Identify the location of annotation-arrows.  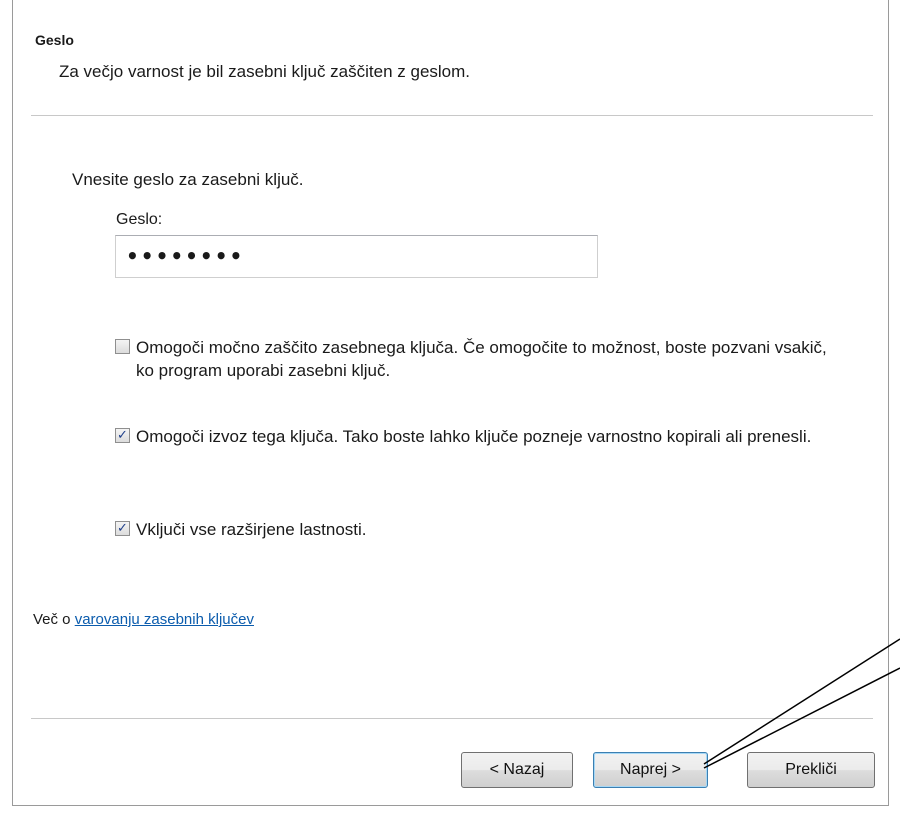
(801, 703).